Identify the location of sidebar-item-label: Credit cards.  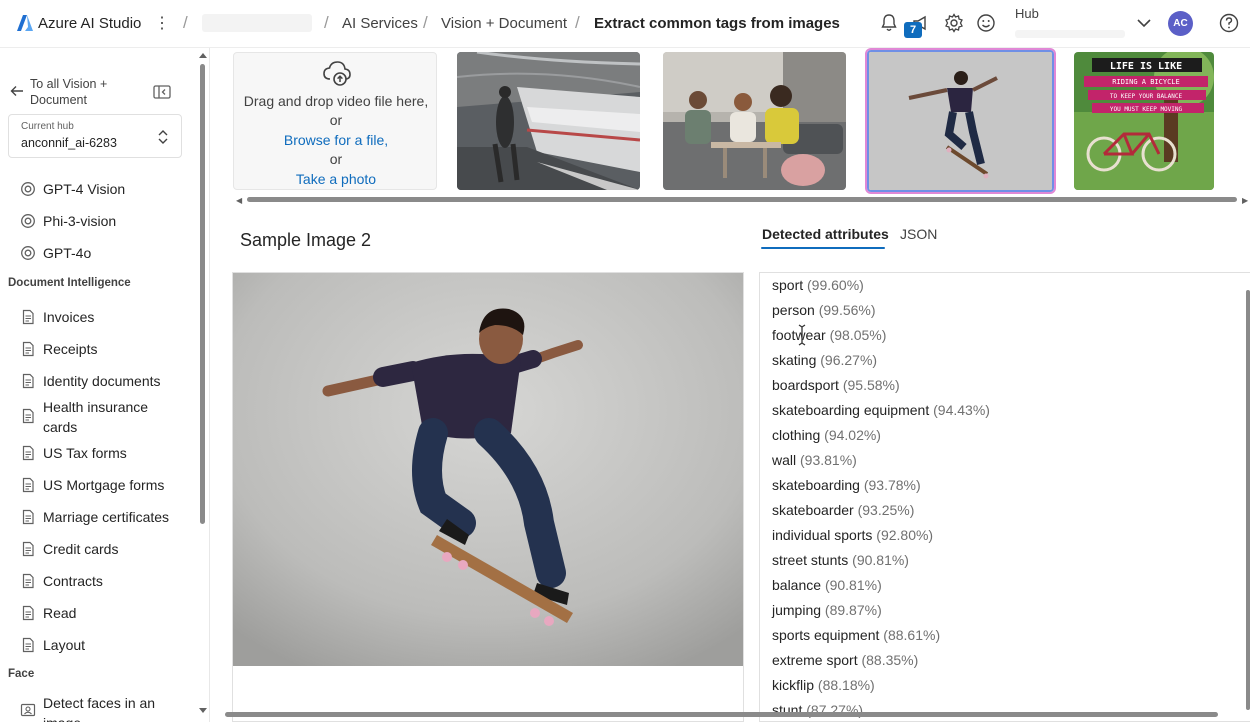
(81, 549).